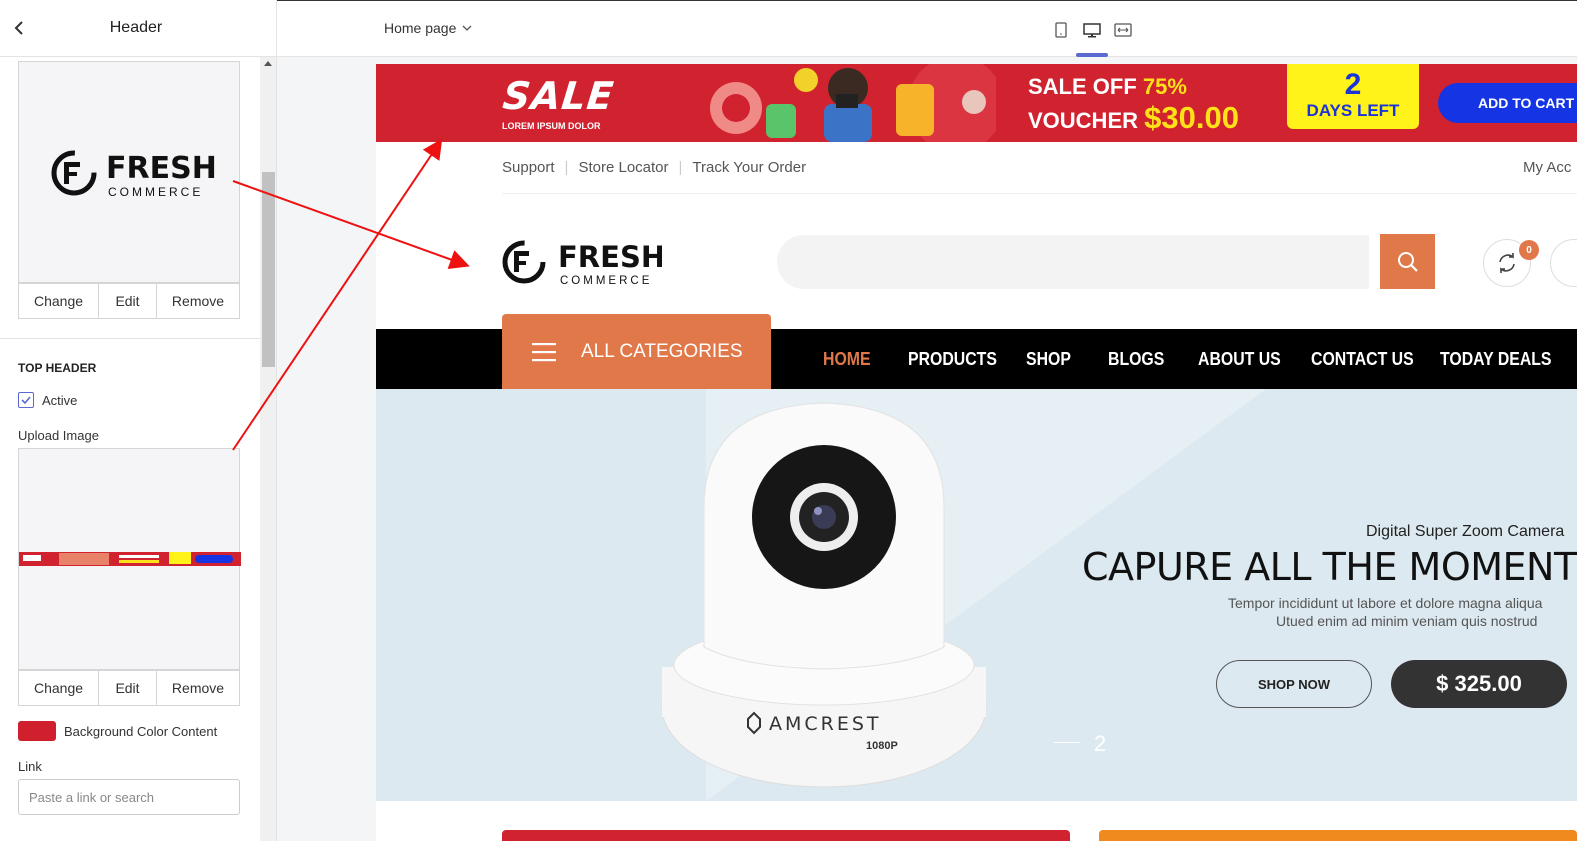  I want to click on compare-count-badge: 0, so click(1529, 250).